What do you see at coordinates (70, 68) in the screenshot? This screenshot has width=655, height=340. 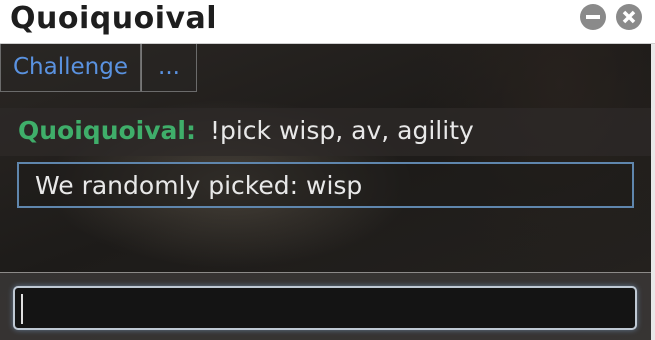 I see `tab-challenge: Challenge` at bounding box center [70, 68].